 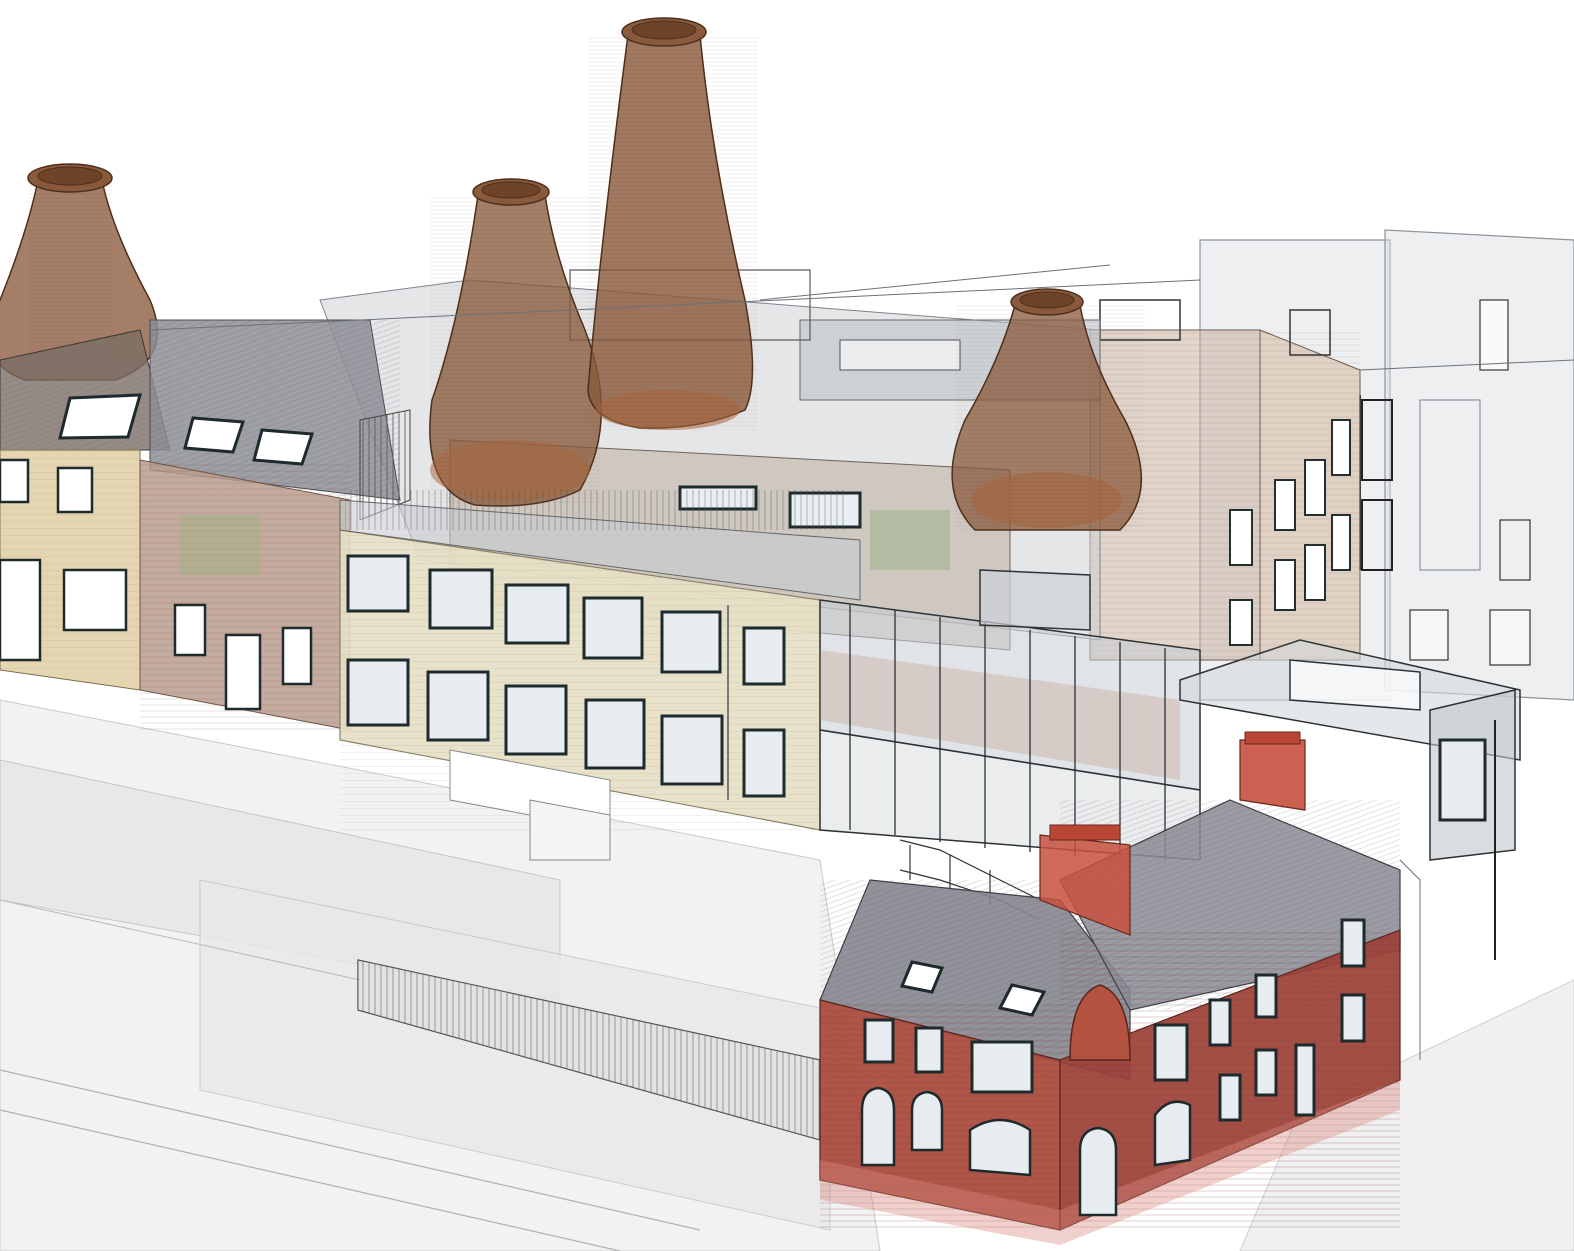 I want to click on factory-cream-center, so click(x=600, y=675).